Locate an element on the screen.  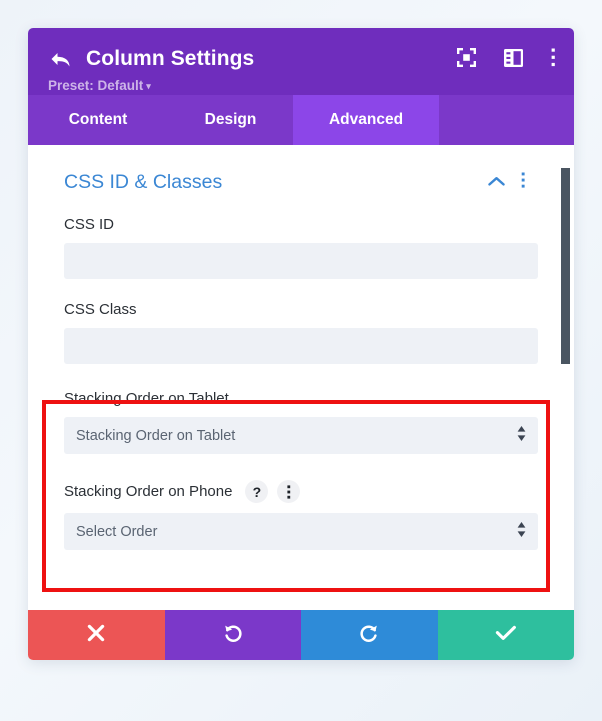
undo-icon is located at coordinates (233, 635).